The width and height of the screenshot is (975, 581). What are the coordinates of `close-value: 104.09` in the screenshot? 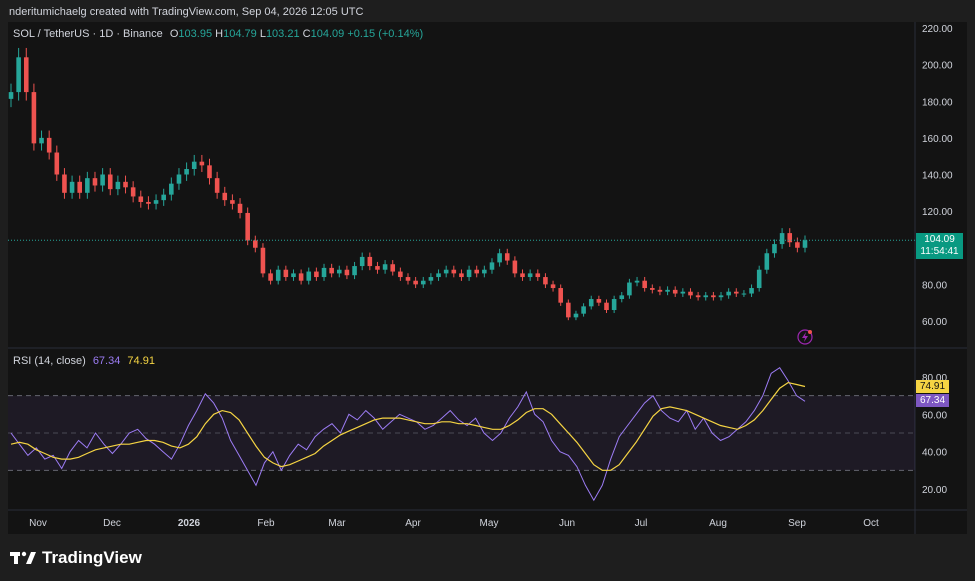 It's located at (327, 34).